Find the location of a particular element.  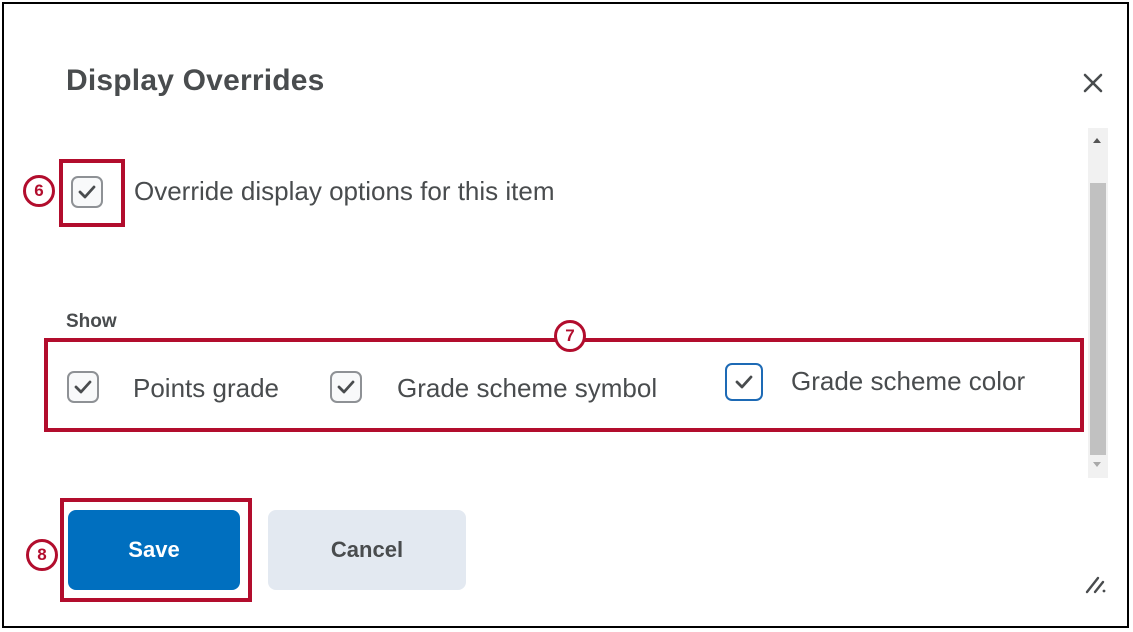

grade-scheme-symbol-checkbox is located at coordinates (346, 387).